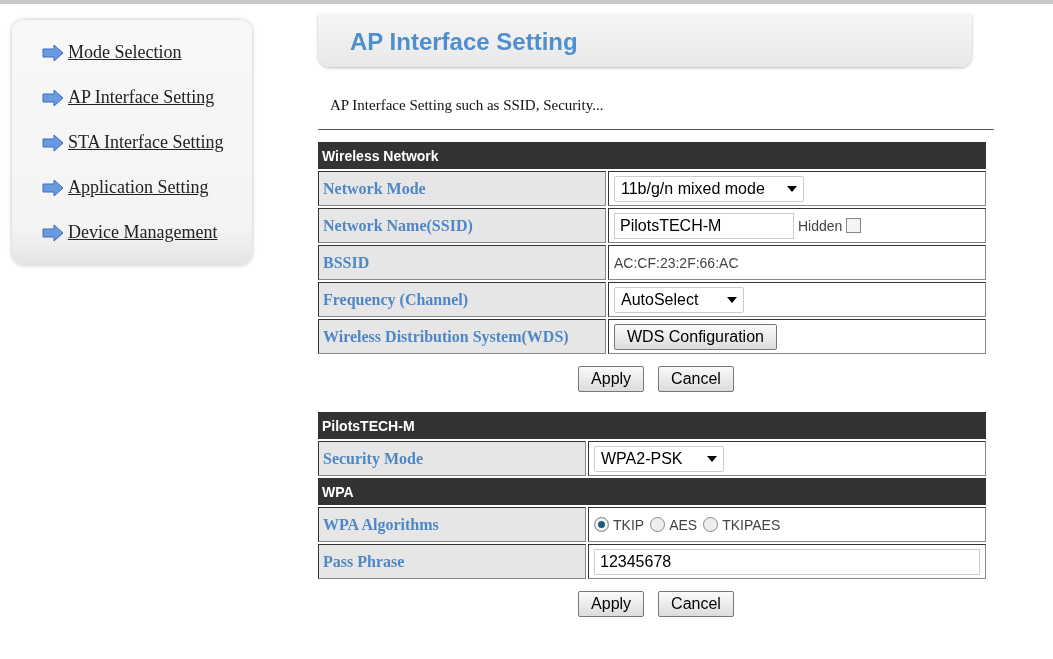 The height and width of the screenshot is (659, 1053). What do you see at coordinates (629, 524) in the screenshot?
I see `radio-label: TKIP` at bounding box center [629, 524].